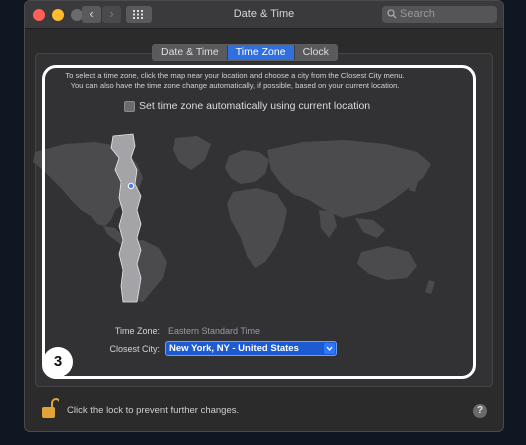  What do you see at coordinates (190, 52) in the screenshot?
I see `tab-date-time: Date & Time` at bounding box center [190, 52].